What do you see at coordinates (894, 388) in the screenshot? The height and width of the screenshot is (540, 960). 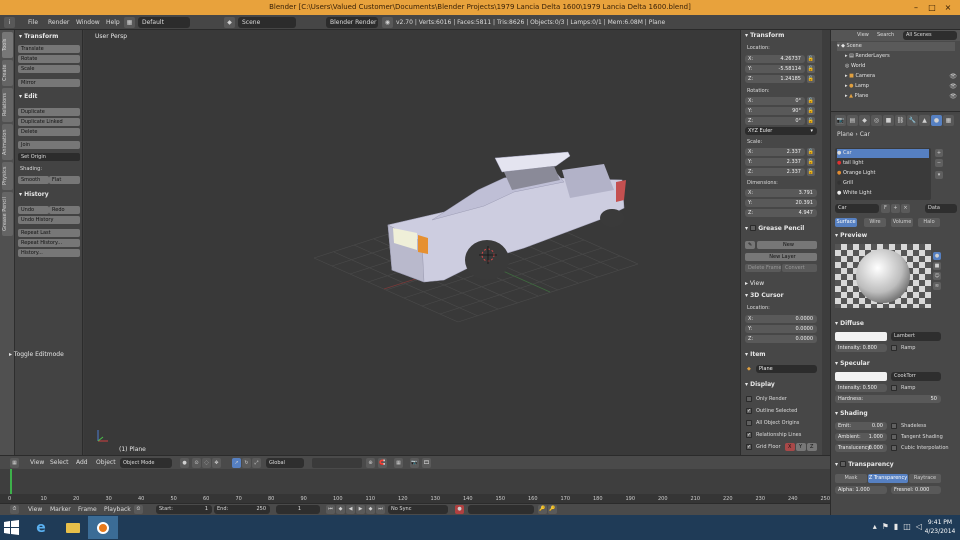 I see `specular-ramp-checkbox` at bounding box center [894, 388].